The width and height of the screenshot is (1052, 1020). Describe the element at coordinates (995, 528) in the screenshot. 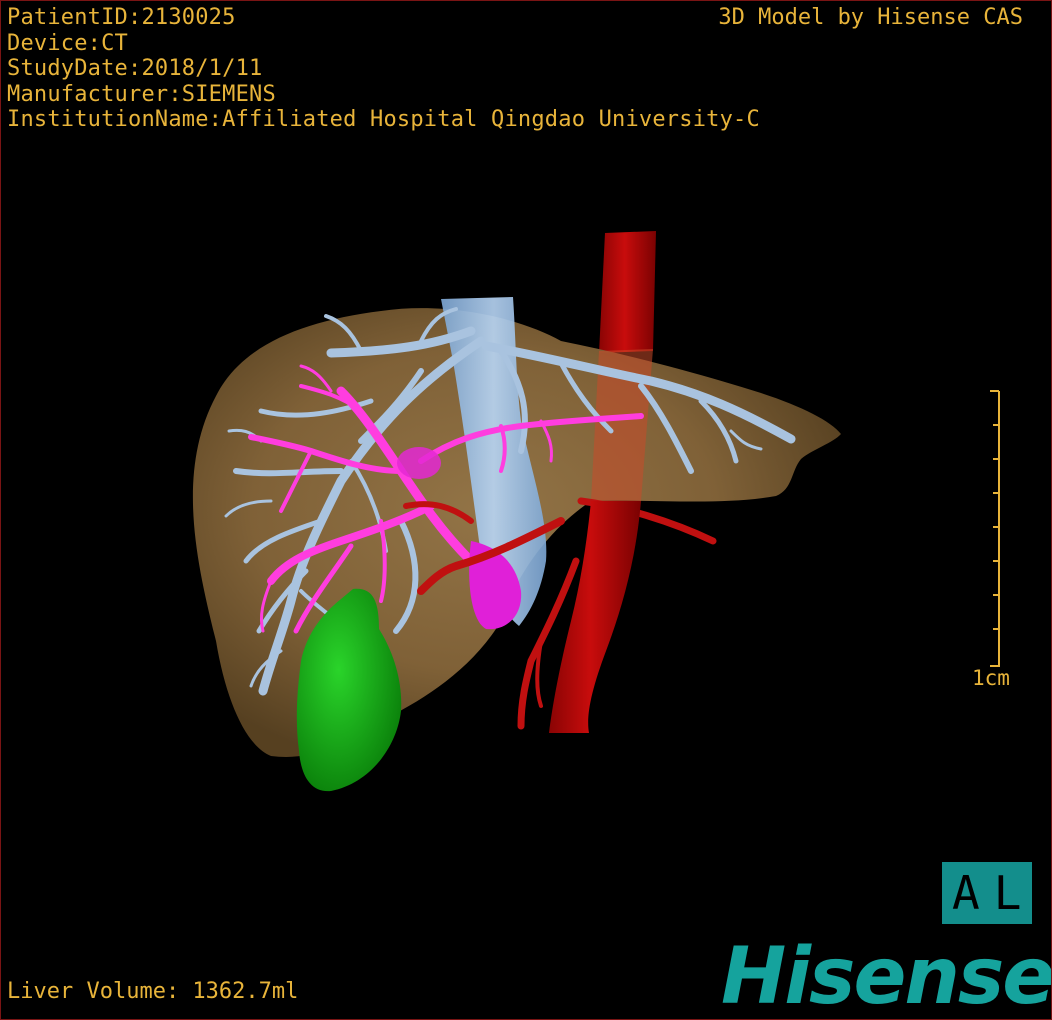

I see `scale-bar` at that location.